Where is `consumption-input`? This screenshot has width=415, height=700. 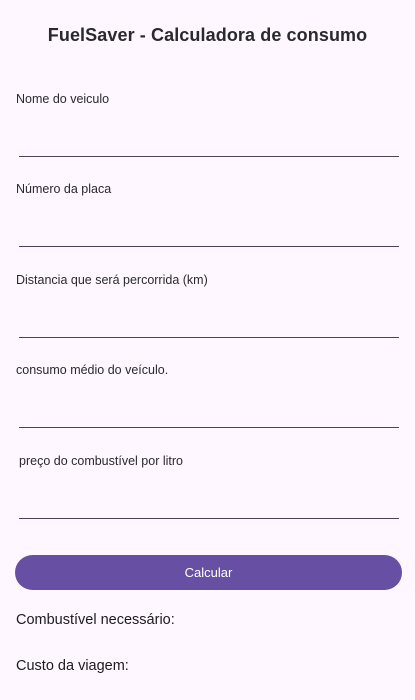 consumption-input is located at coordinates (209, 415).